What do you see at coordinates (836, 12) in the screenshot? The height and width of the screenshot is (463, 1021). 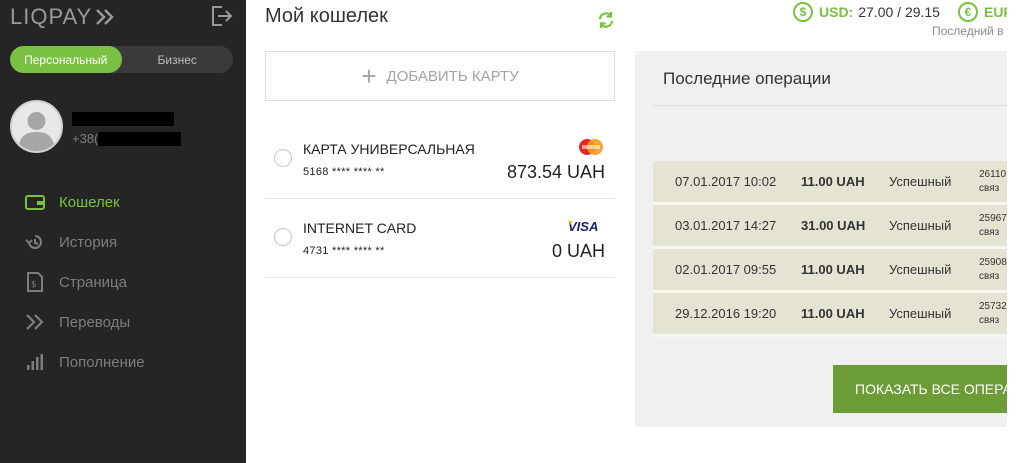 I see `usd-code: USD:` at bounding box center [836, 12].